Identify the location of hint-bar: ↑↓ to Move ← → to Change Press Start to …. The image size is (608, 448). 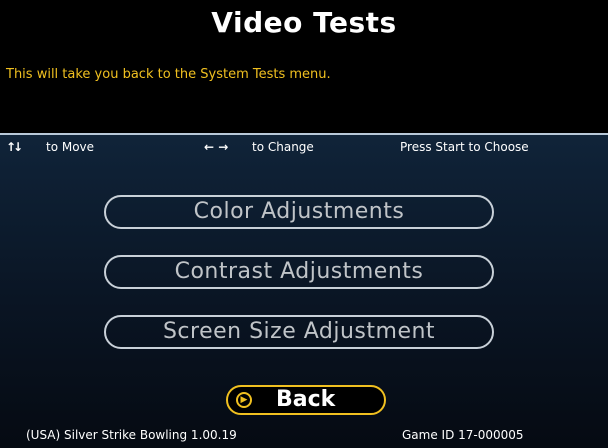
(304, 148).